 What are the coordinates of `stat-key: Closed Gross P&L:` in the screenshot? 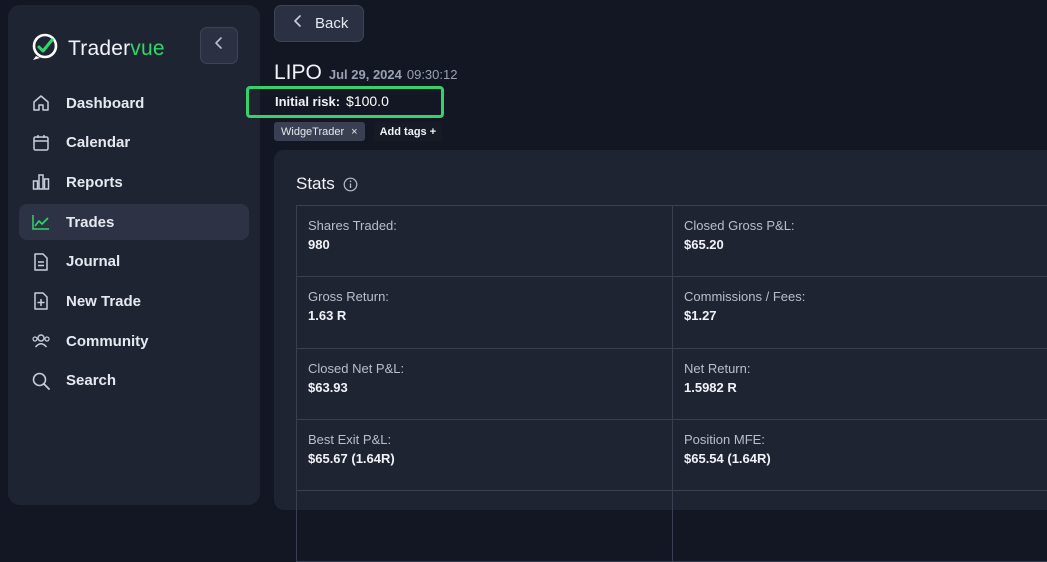 It's located at (739, 225).